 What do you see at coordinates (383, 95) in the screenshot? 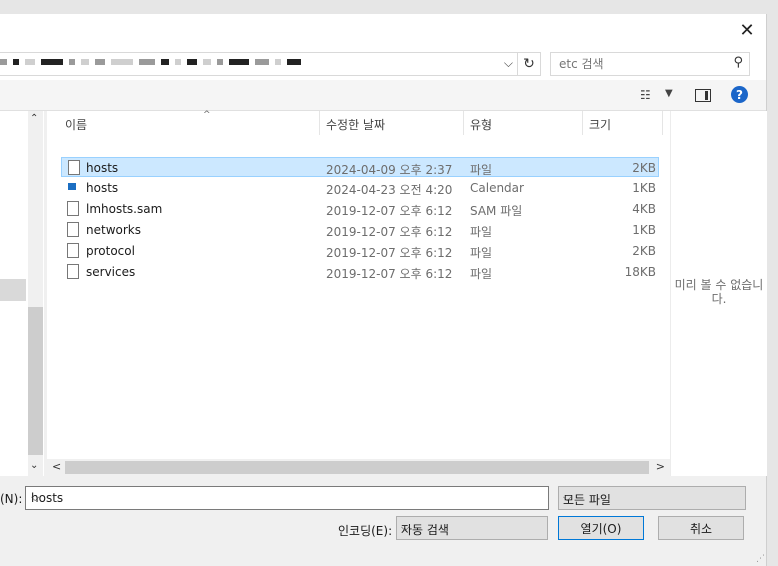
I see `toolbar: ☷ ▼ ?` at bounding box center [383, 95].